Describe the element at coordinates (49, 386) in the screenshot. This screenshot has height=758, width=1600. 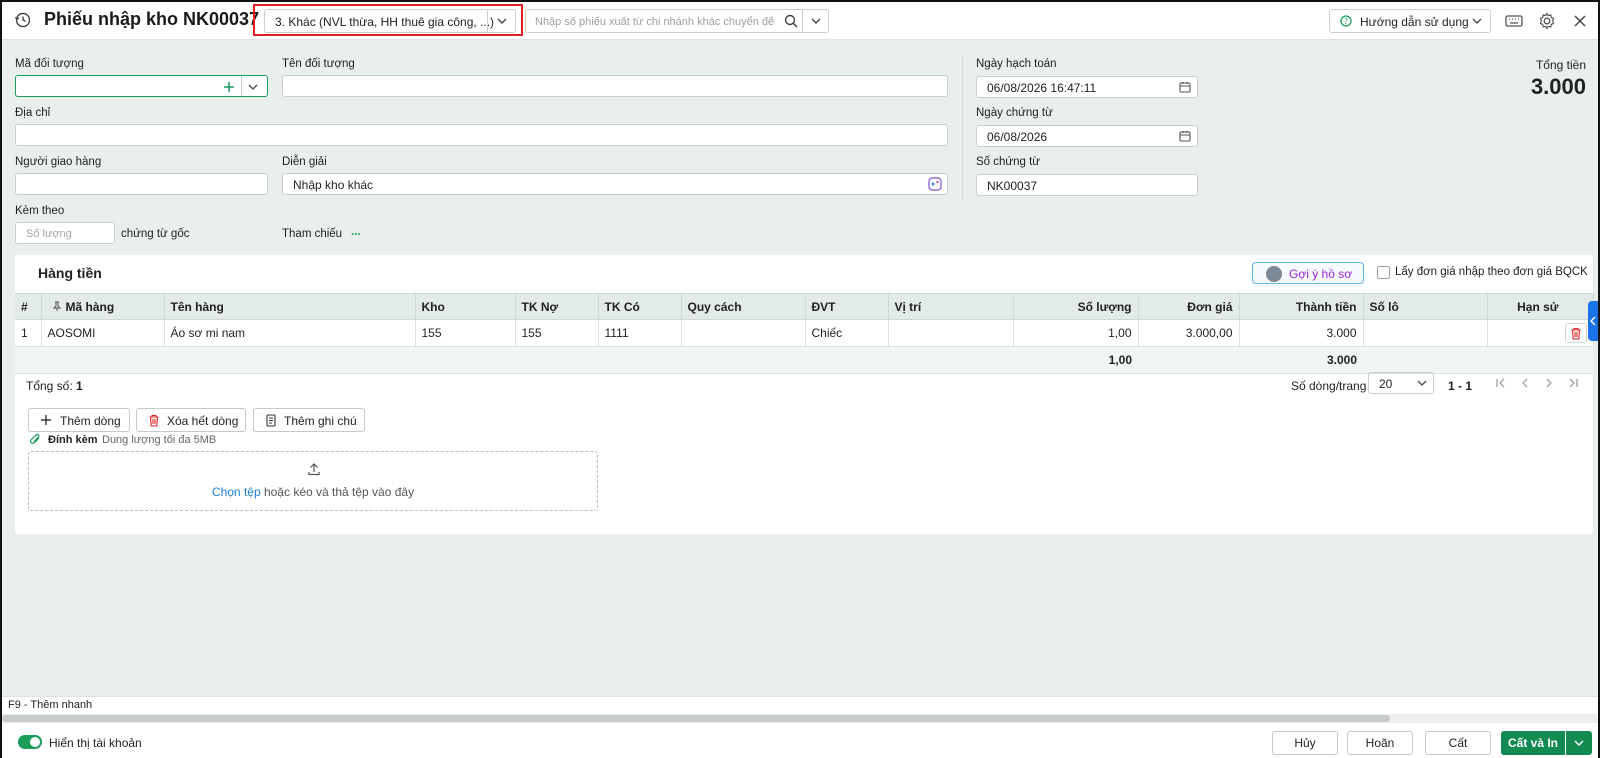
I see `count-label: Tổng số:` at that location.